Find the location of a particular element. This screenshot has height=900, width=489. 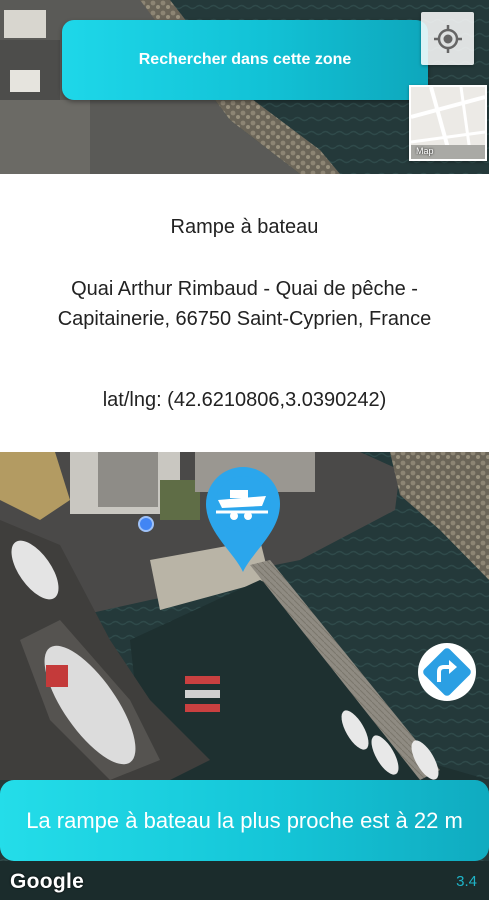

boat-ramp-marker is located at coordinates (243, 520).